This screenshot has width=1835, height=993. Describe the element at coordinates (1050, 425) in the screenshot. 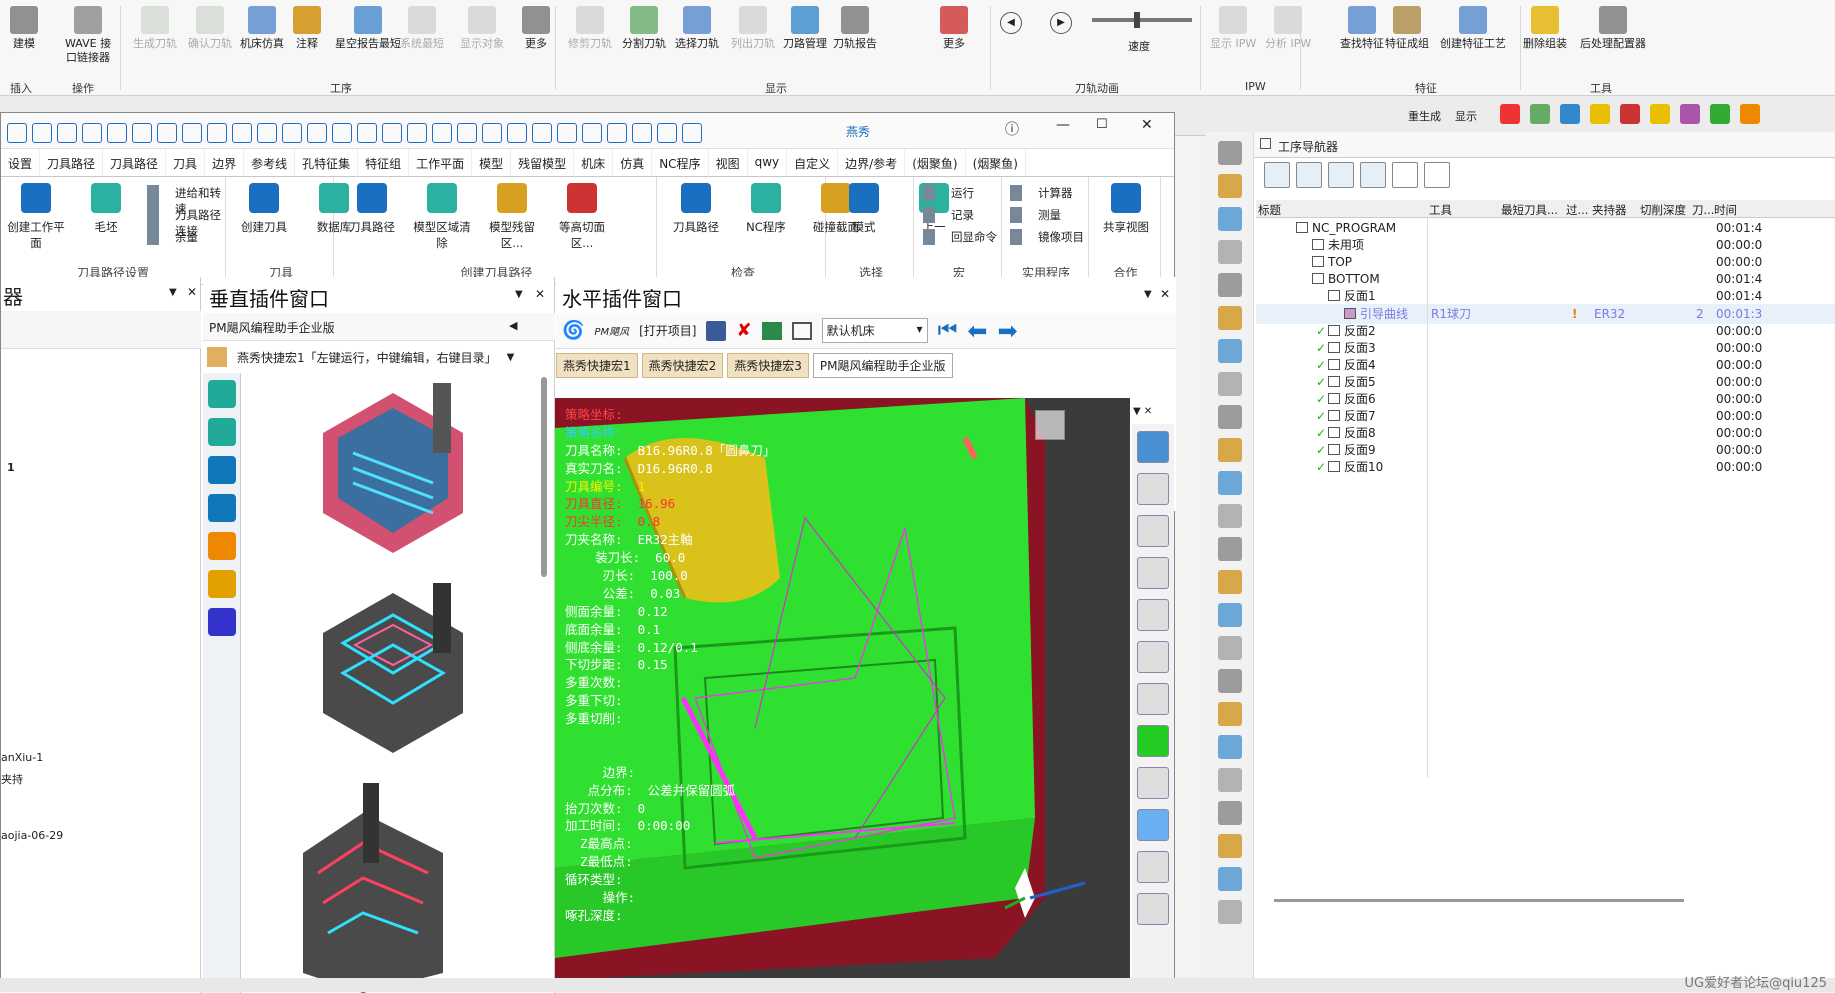

I see `view-cube-icon` at that location.